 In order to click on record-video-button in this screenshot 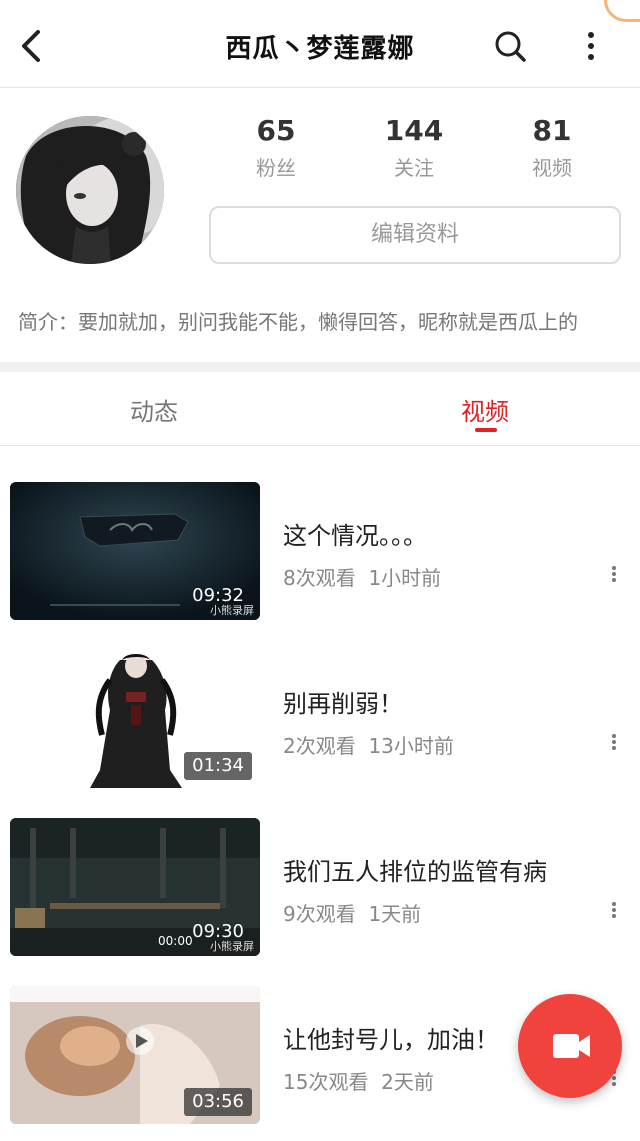, I will do `click(570, 1046)`.